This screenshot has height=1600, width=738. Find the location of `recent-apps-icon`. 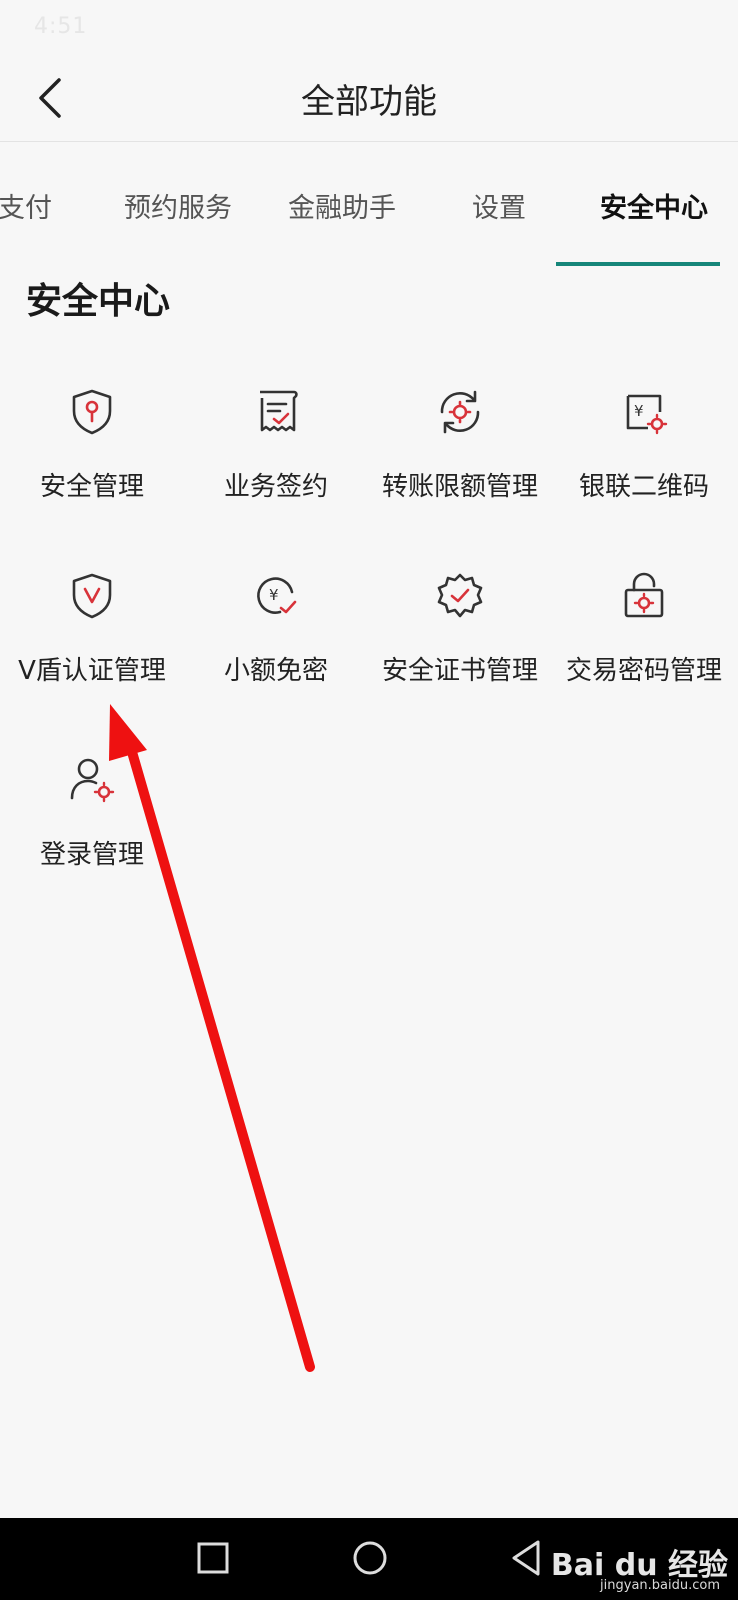

recent-apps-icon is located at coordinates (213, 1558).